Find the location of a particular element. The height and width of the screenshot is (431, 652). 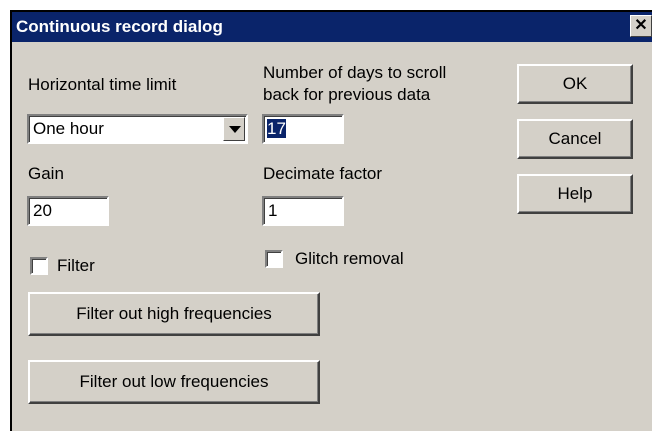

decimate-factor-label: Decimate factor is located at coordinates (323, 173).